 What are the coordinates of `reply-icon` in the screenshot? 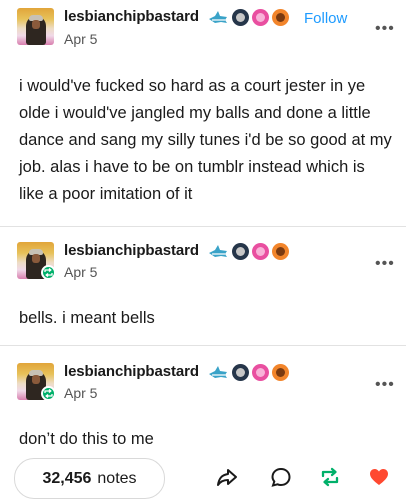 It's located at (281, 477).